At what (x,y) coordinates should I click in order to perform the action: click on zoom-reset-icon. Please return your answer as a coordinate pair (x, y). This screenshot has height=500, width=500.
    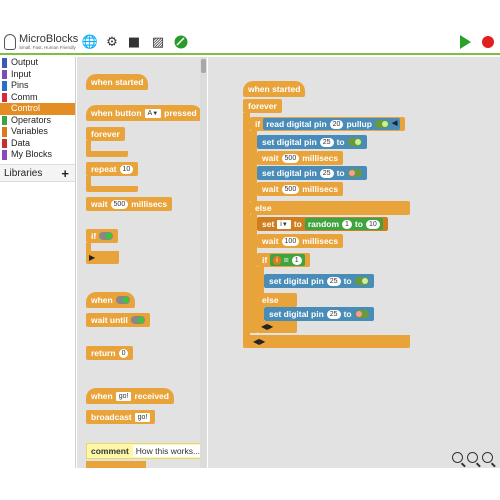
    Looking at the image, I should click on (472, 457).